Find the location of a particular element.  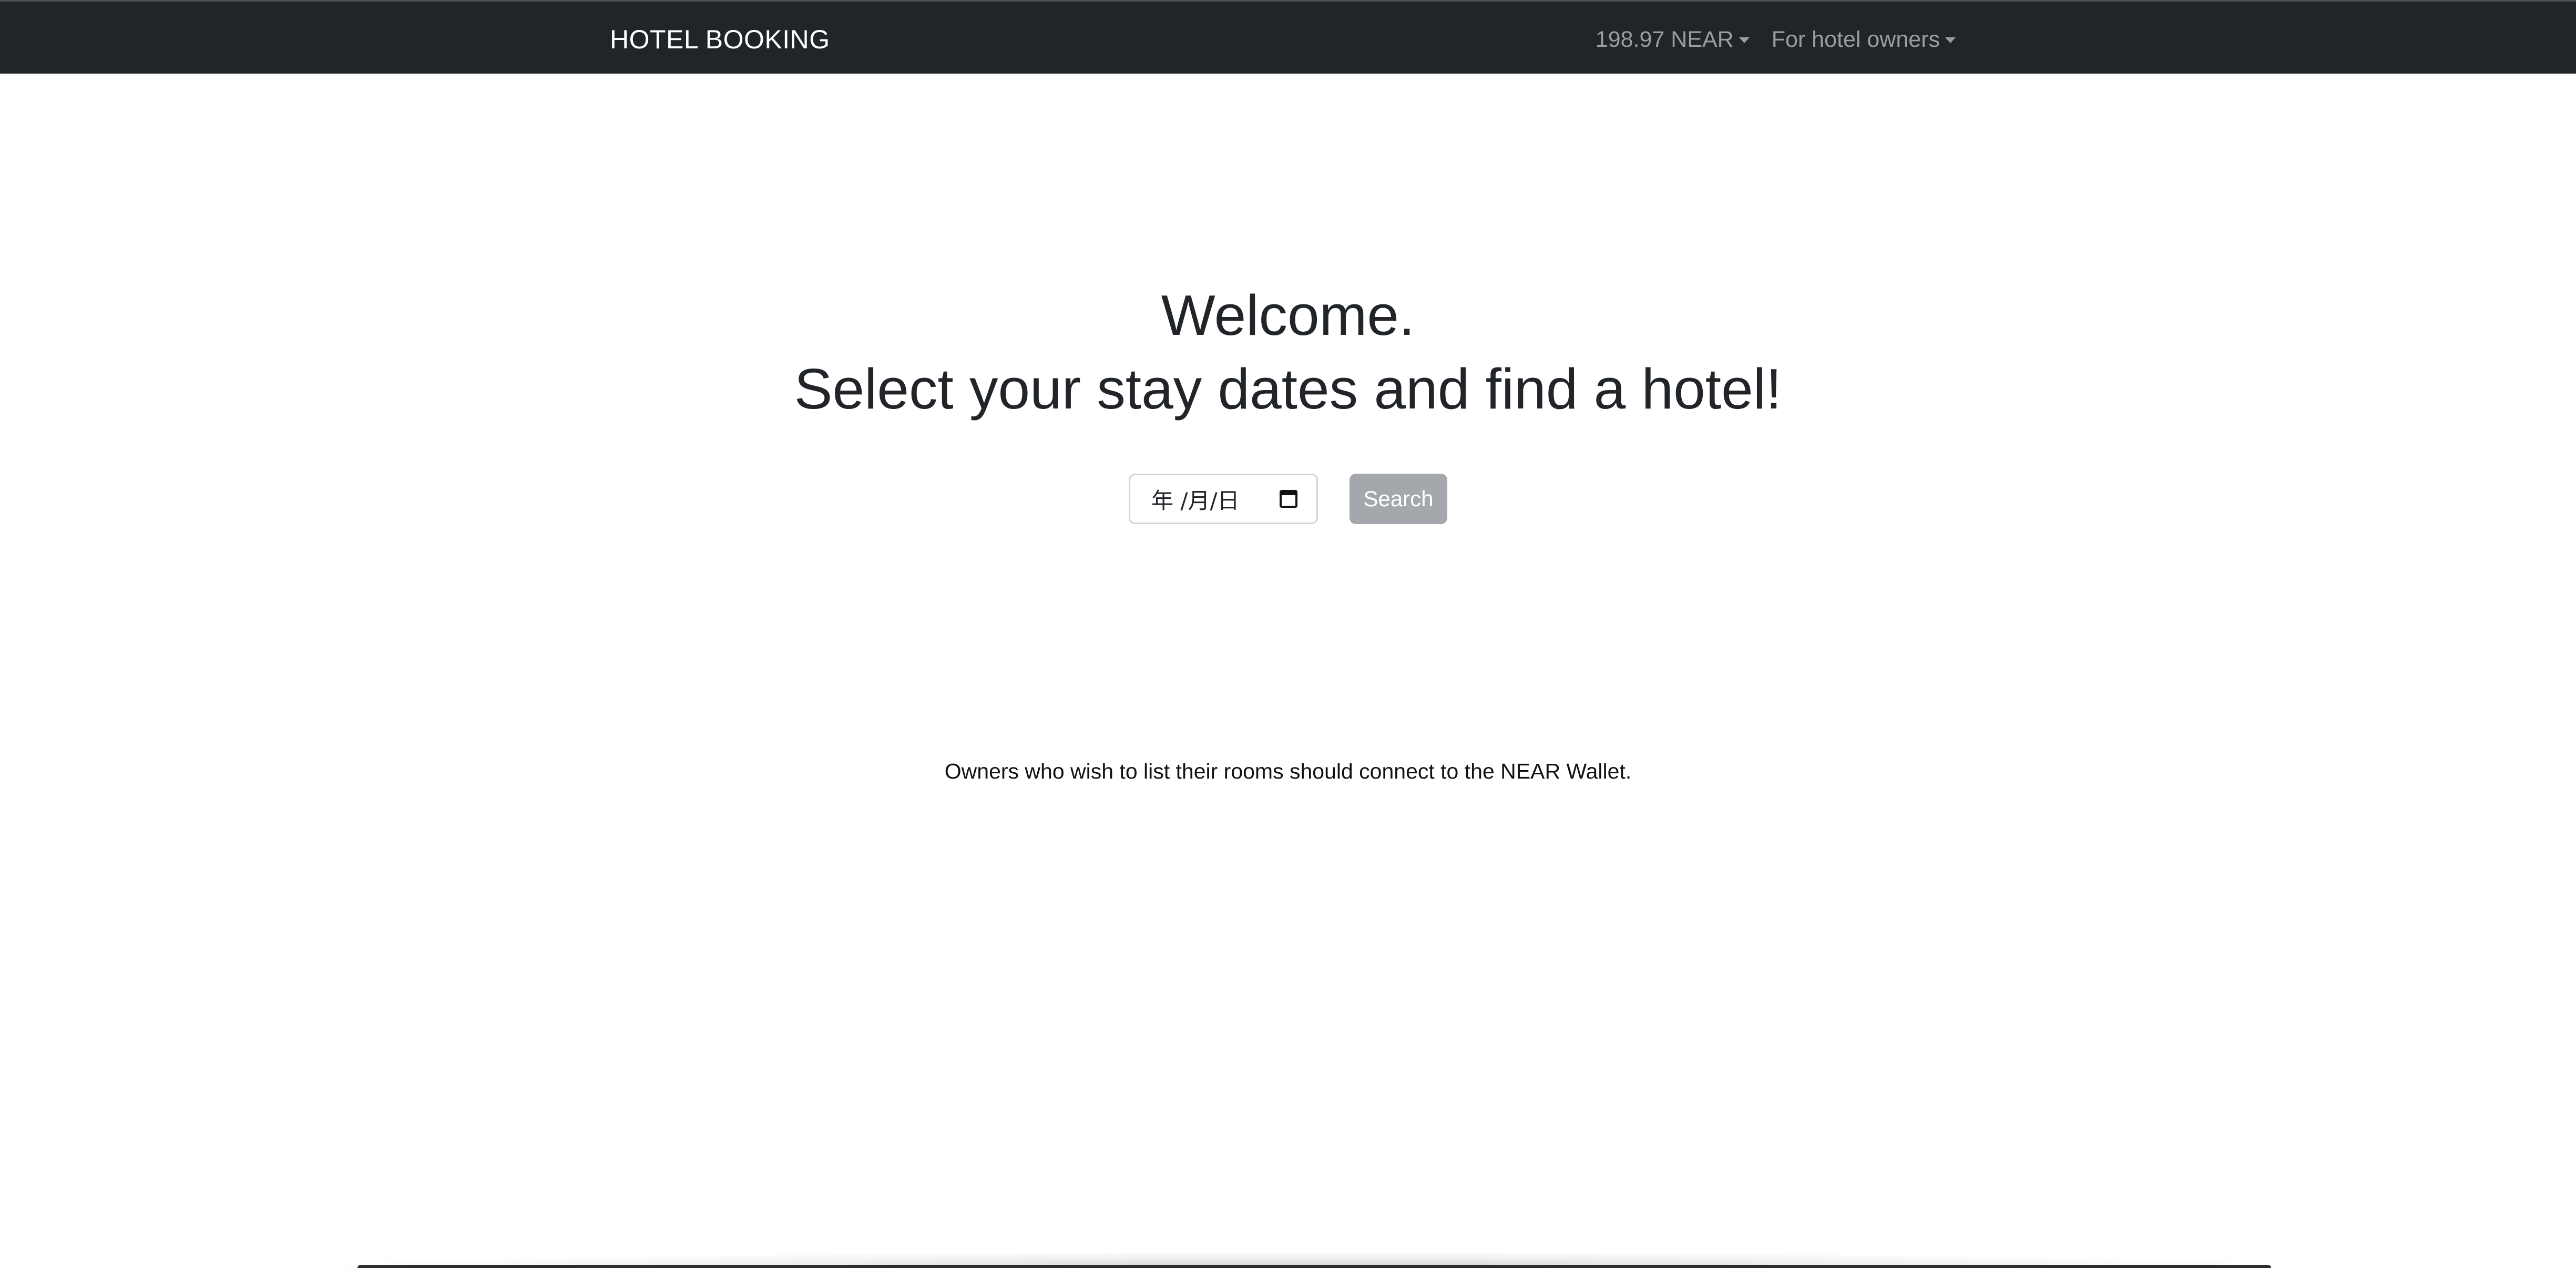

hotel-owners-label: For hotel owners is located at coordinates (1855, 39).